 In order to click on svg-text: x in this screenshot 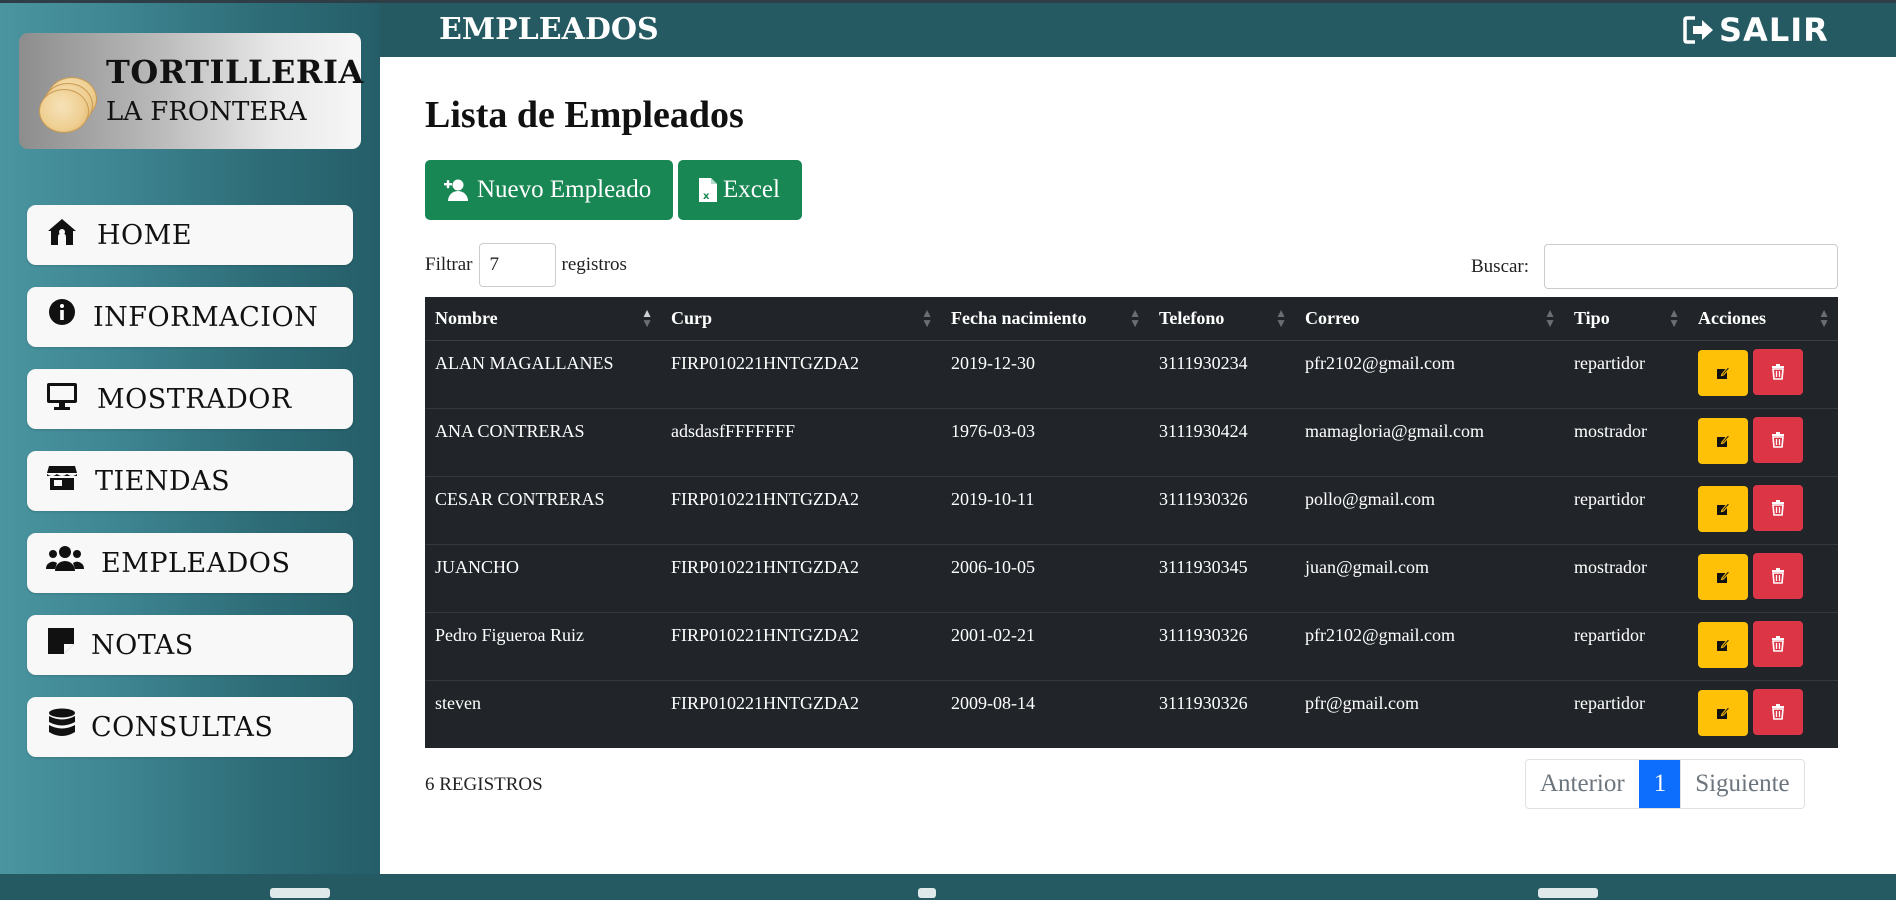, I will do `click(706, 196)`.